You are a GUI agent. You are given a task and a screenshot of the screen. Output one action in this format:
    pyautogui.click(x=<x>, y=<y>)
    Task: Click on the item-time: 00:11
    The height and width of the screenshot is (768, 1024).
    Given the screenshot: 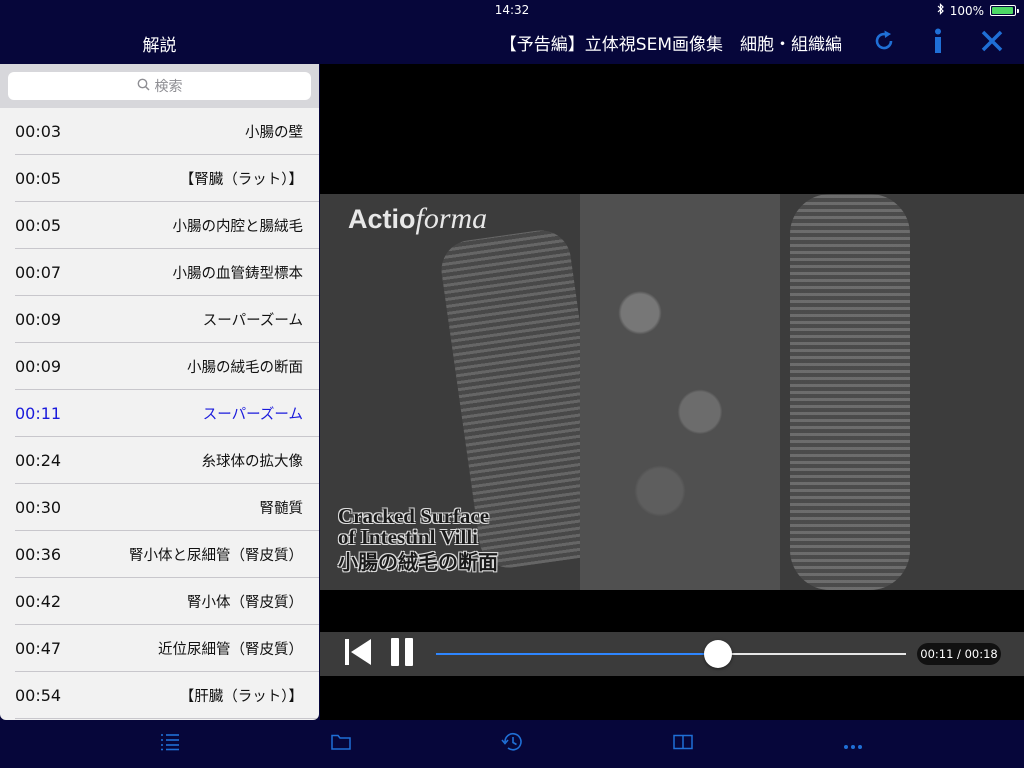 What is the action you would take?
    pyautogui.click(x=38, y=413)
    